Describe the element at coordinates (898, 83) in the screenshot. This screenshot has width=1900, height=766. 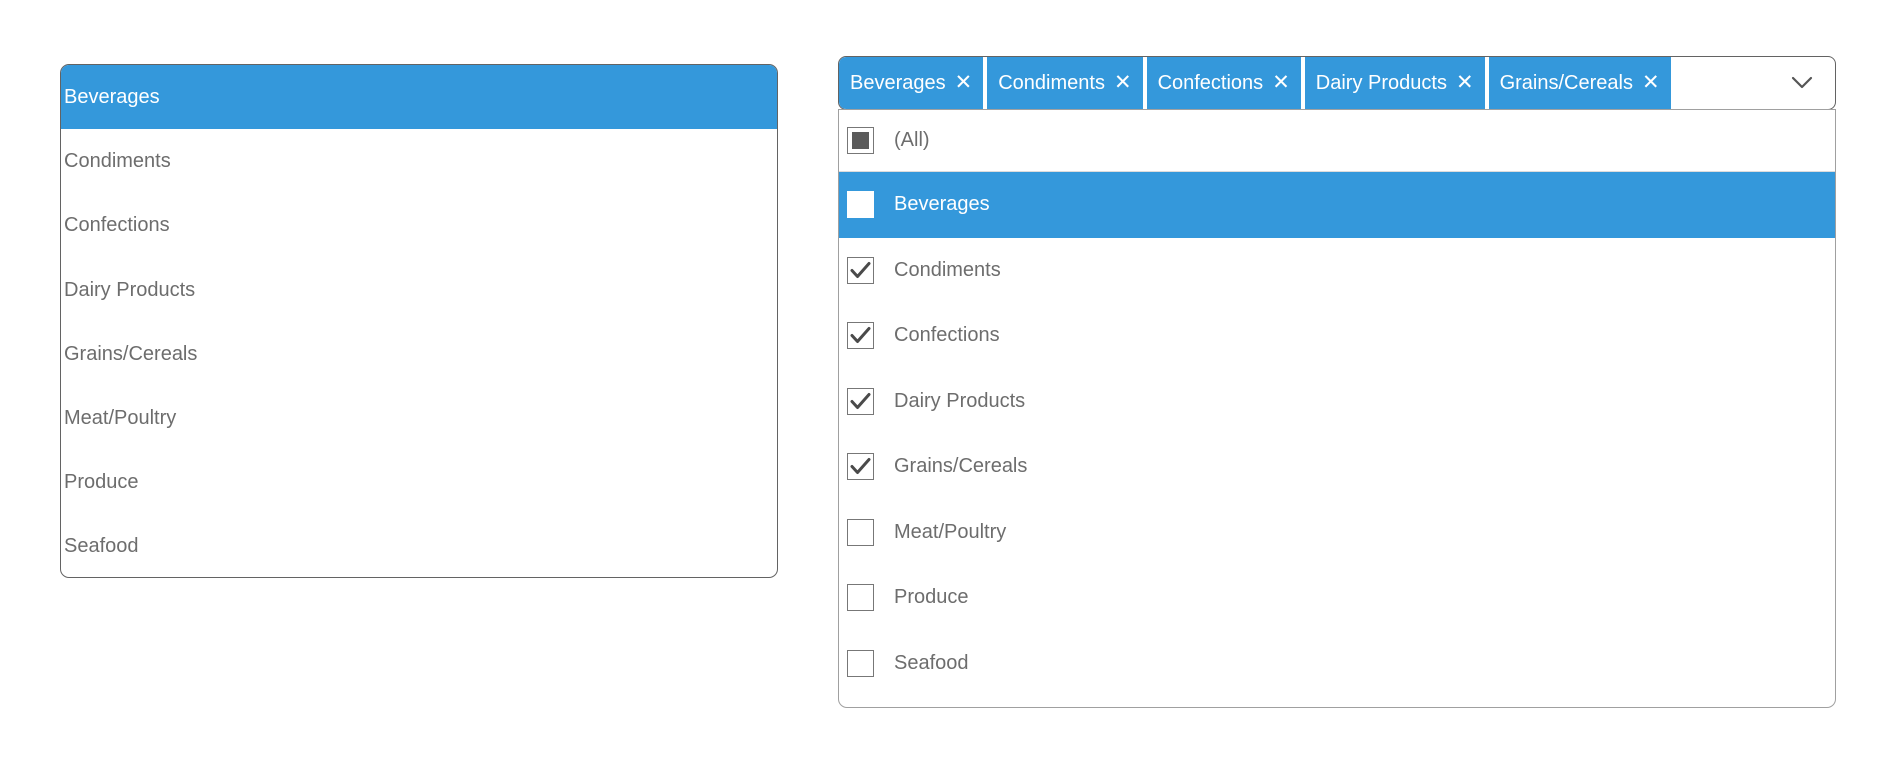
I see `chip-label: Beverages` at that location.